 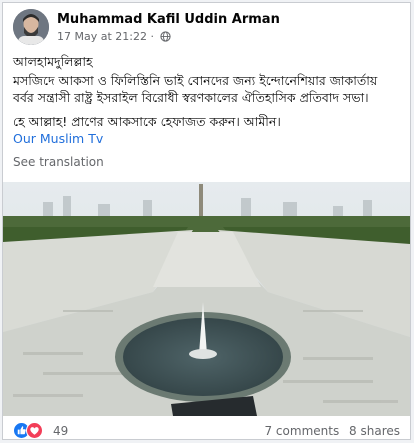 I want to click on shares-count: 8 shares, so click(x=374, y=431).